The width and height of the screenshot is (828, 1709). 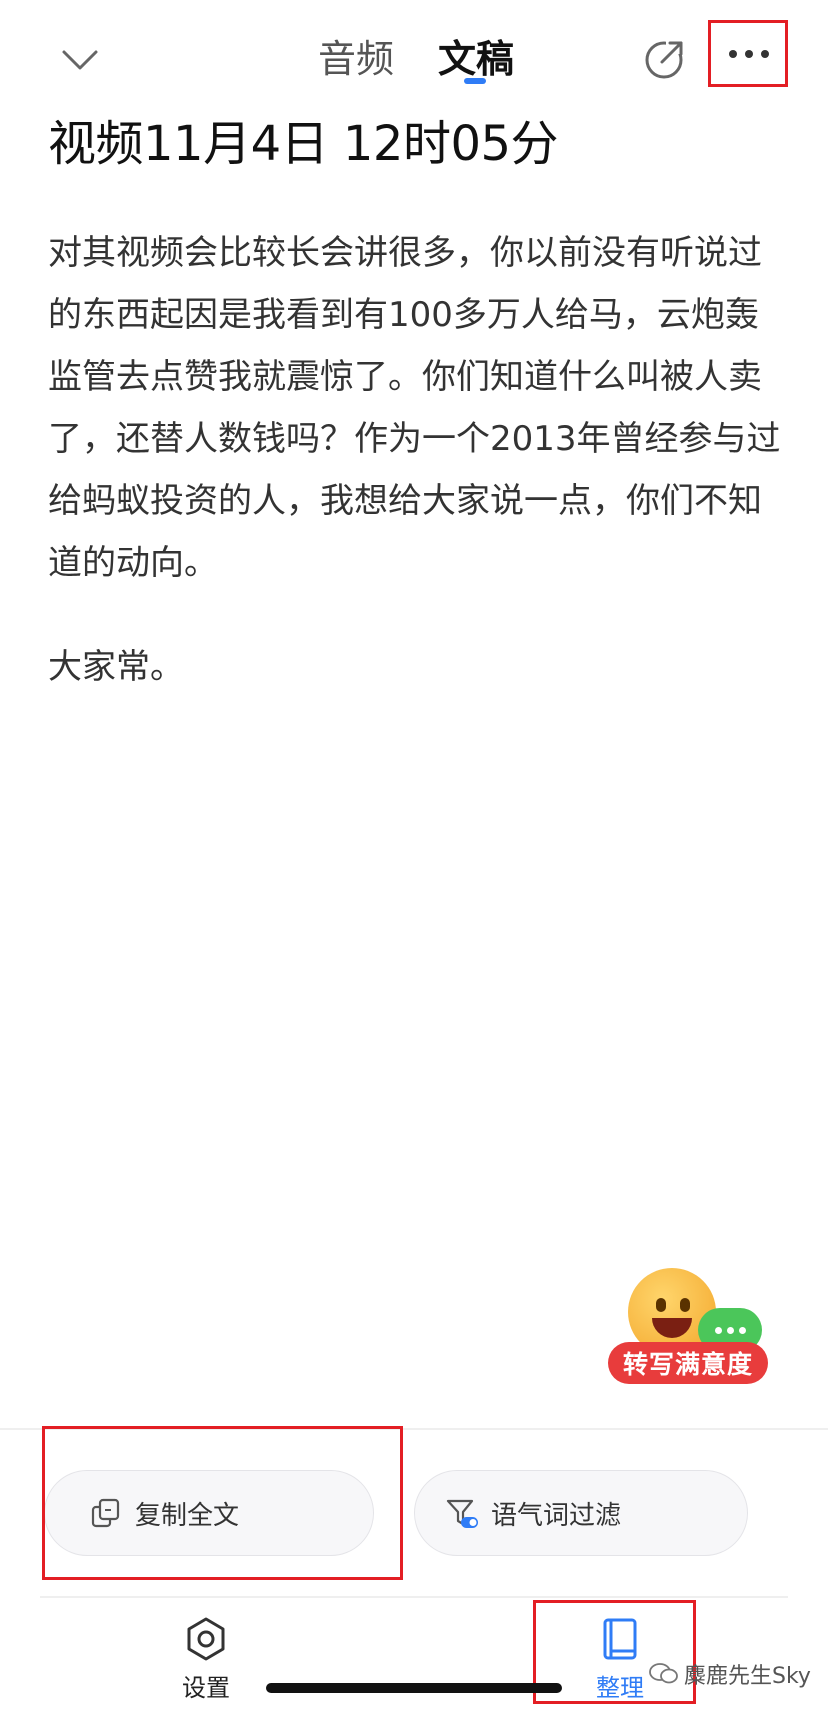 I want to click on highlight-box-more, so click(x=748, y=53).